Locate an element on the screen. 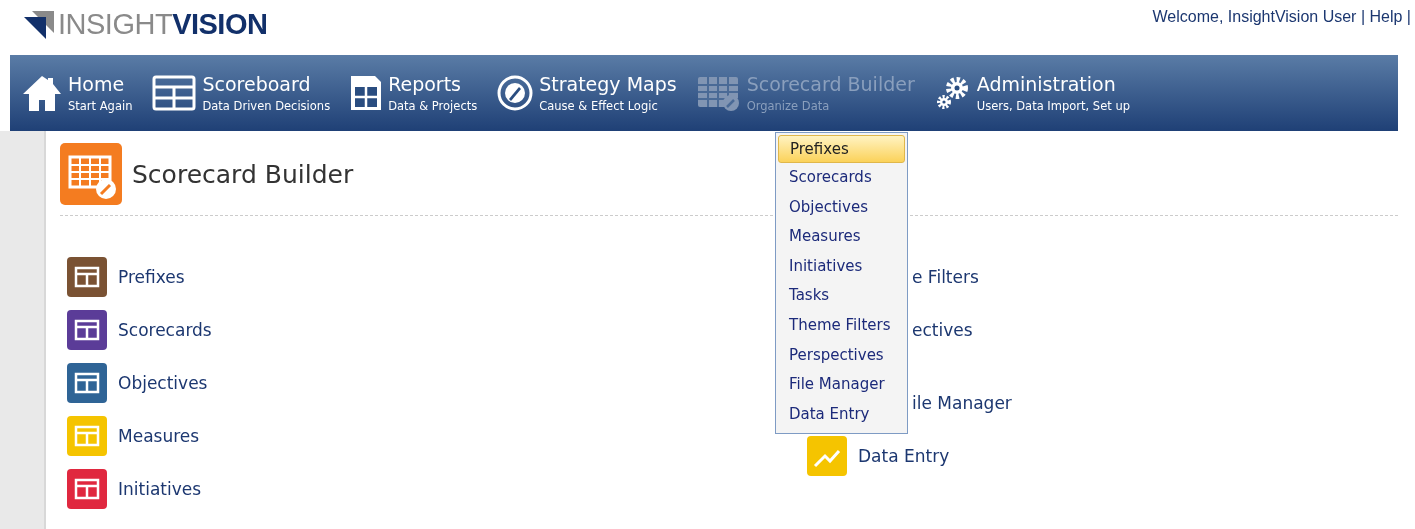 Image resolution: width=1415 pixels, height=529 pixels. builder-link: Objectives is located at coordinates (163, 382).